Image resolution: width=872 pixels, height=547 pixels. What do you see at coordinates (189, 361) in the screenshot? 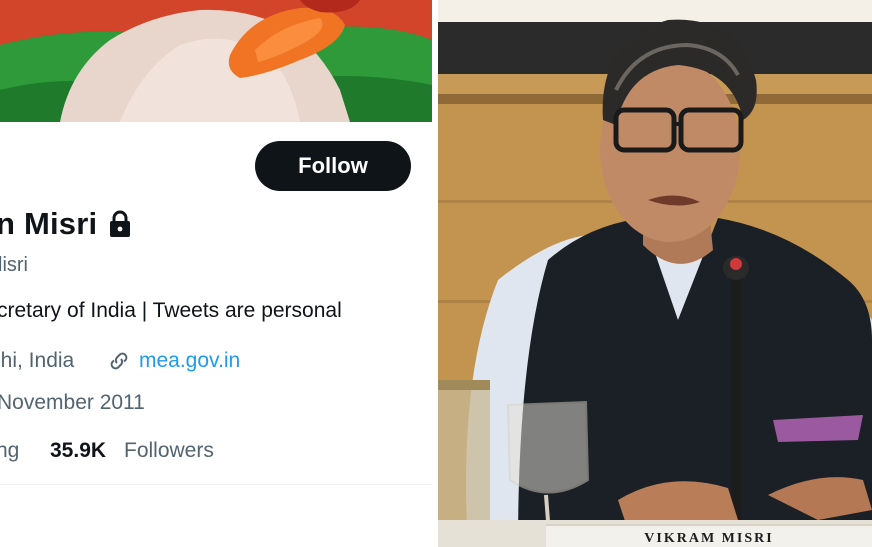
I see `profile-website-link: mea.gov.in` at bounding box center [189, 361].